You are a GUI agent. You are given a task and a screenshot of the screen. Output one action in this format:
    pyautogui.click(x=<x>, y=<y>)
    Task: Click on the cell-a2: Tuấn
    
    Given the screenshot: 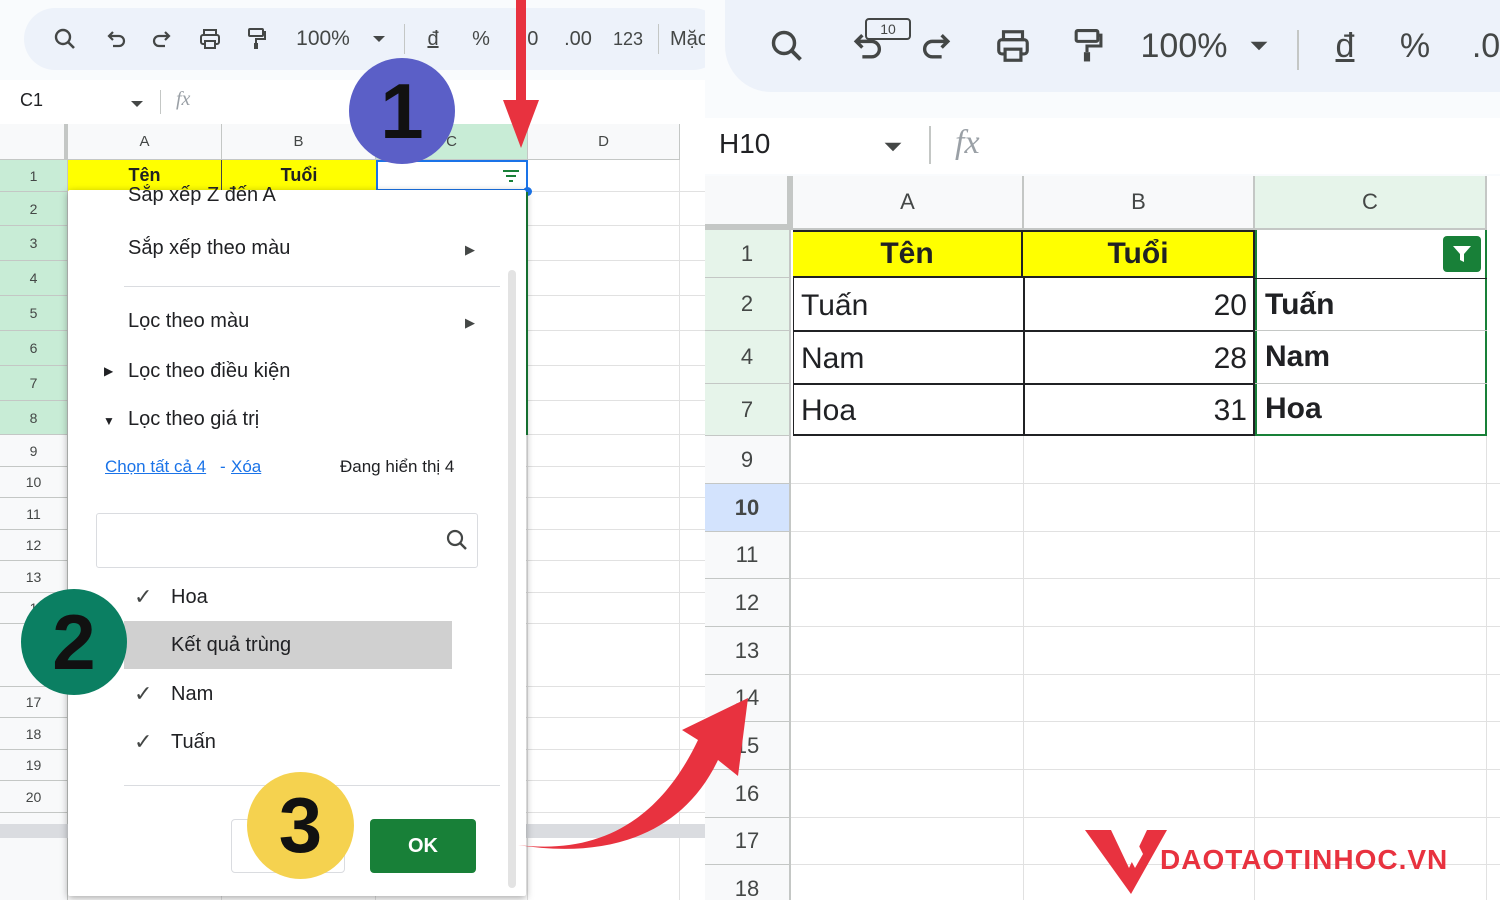 What is the action you would take?
    pyautogui.click(x=911, y=305)
    